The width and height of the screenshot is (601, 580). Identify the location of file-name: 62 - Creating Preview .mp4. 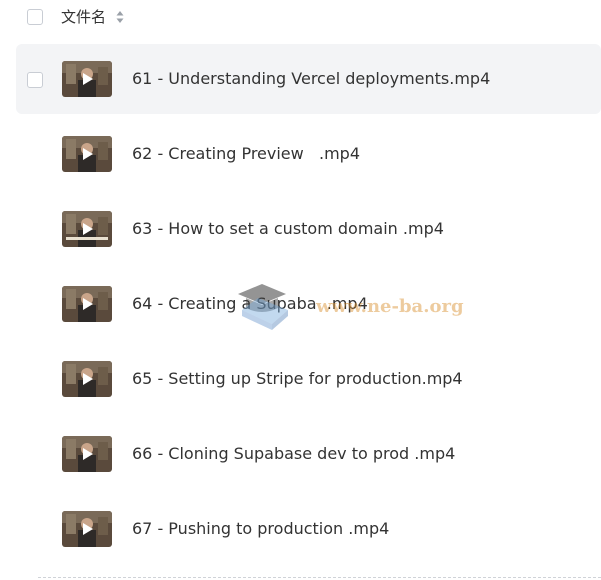
(246, 154).